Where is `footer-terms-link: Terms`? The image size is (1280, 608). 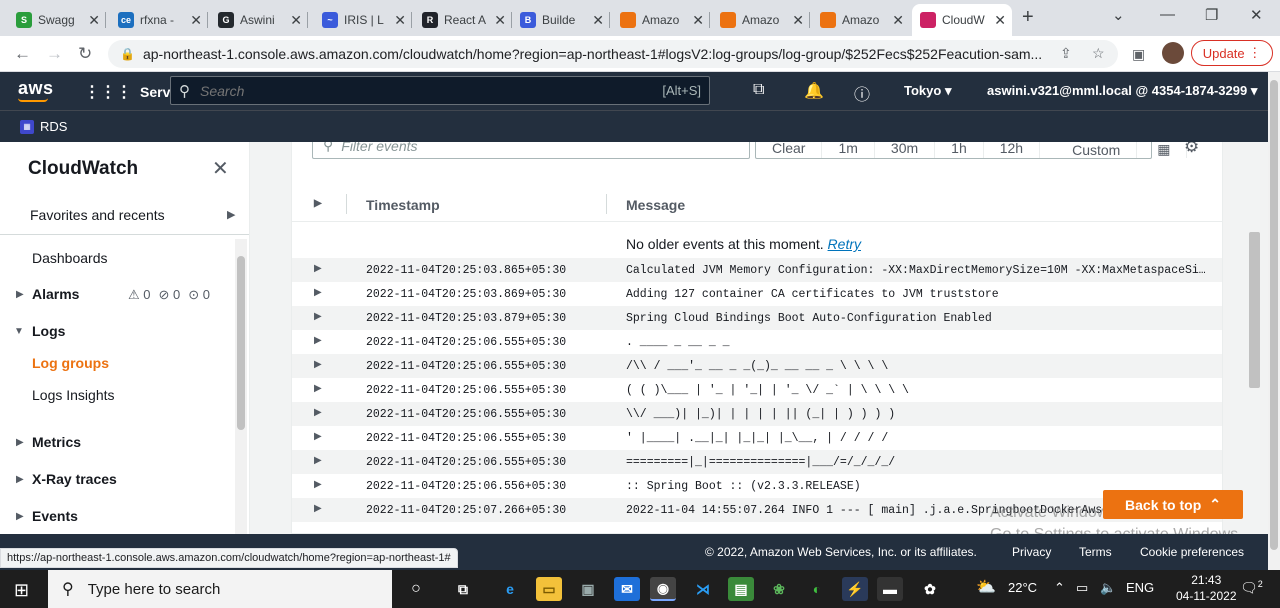 footer-terms-link: Terms is located at coordinates (1095, 552).